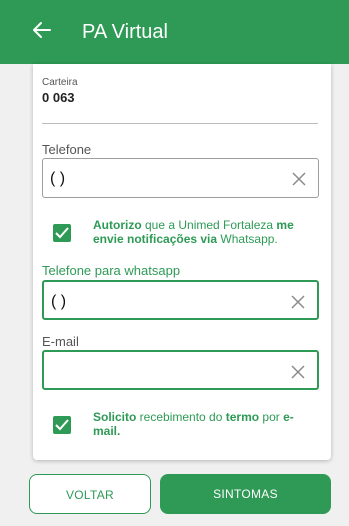 This screenshot has width=349, height=526. Describe the element at coordinates (60, 82) in the screenshot. I see `carteira-label: Carteira` at that location.